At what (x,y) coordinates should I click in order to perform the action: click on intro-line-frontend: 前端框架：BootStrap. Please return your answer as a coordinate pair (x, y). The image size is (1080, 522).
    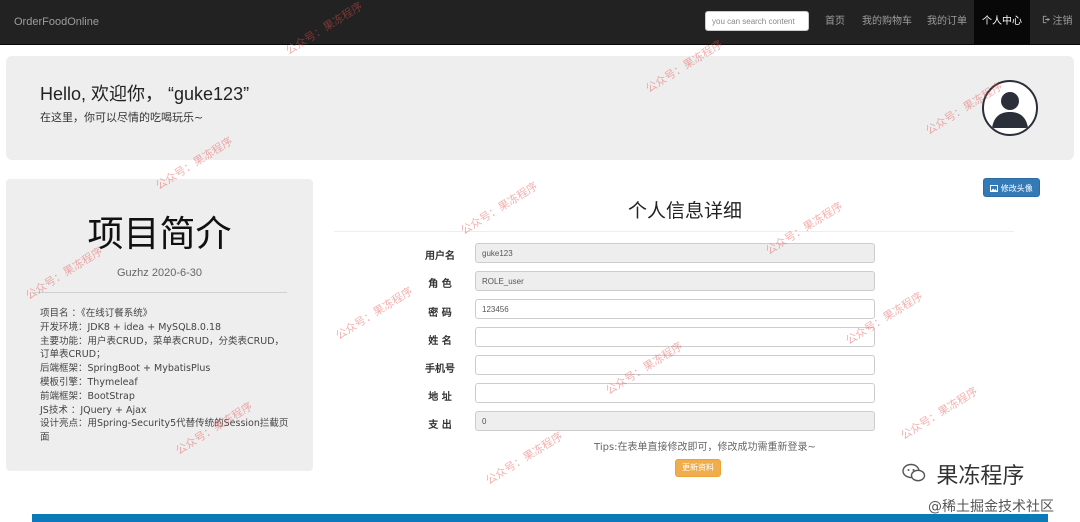
    Looking at the image, I should click on (87, 396).